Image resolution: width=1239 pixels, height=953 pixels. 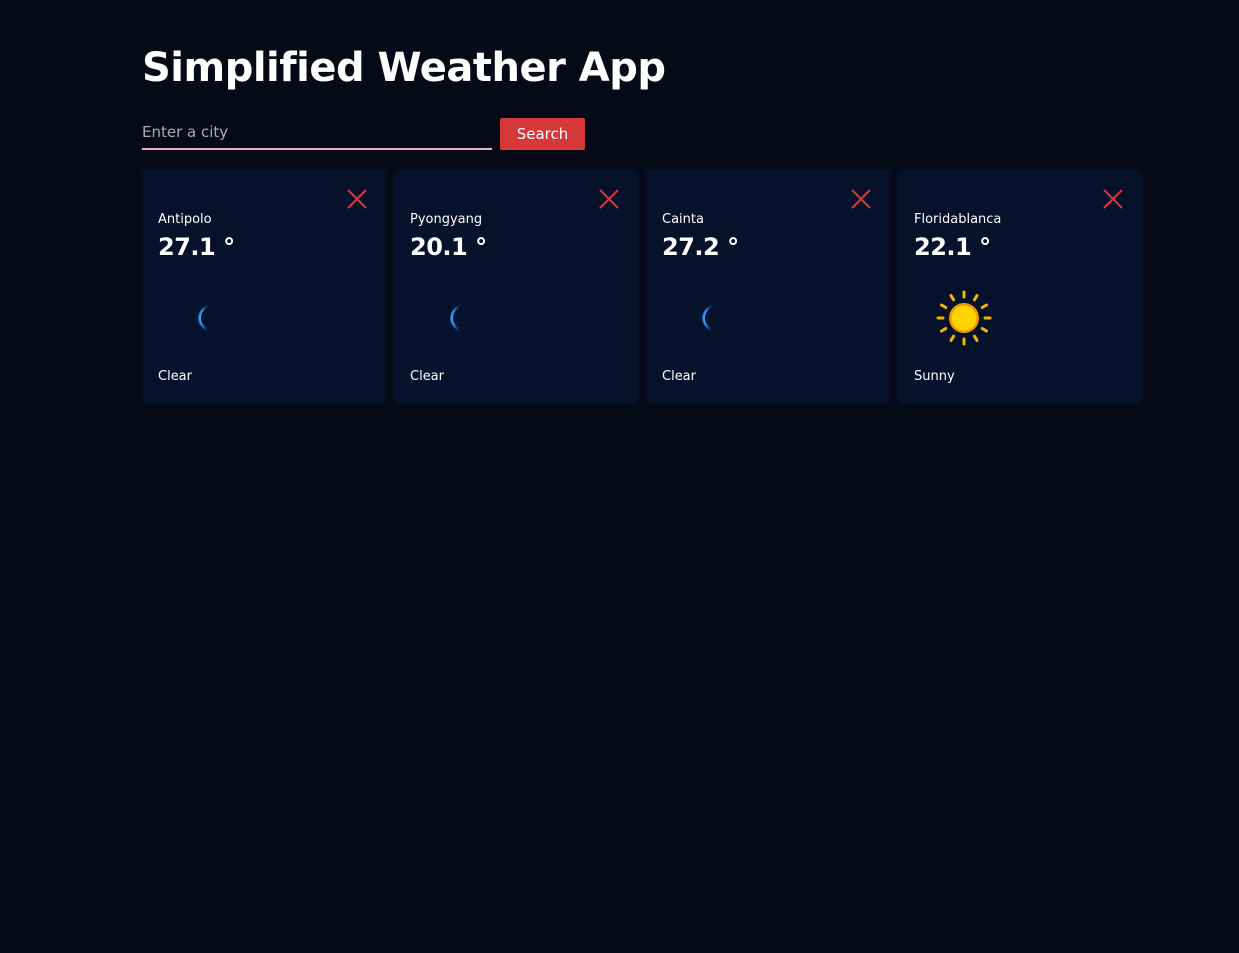 What do you see at coordinates (683, 219) in the screenshot?
I see `city-name: Cainta` at bounding box center [683, 219].